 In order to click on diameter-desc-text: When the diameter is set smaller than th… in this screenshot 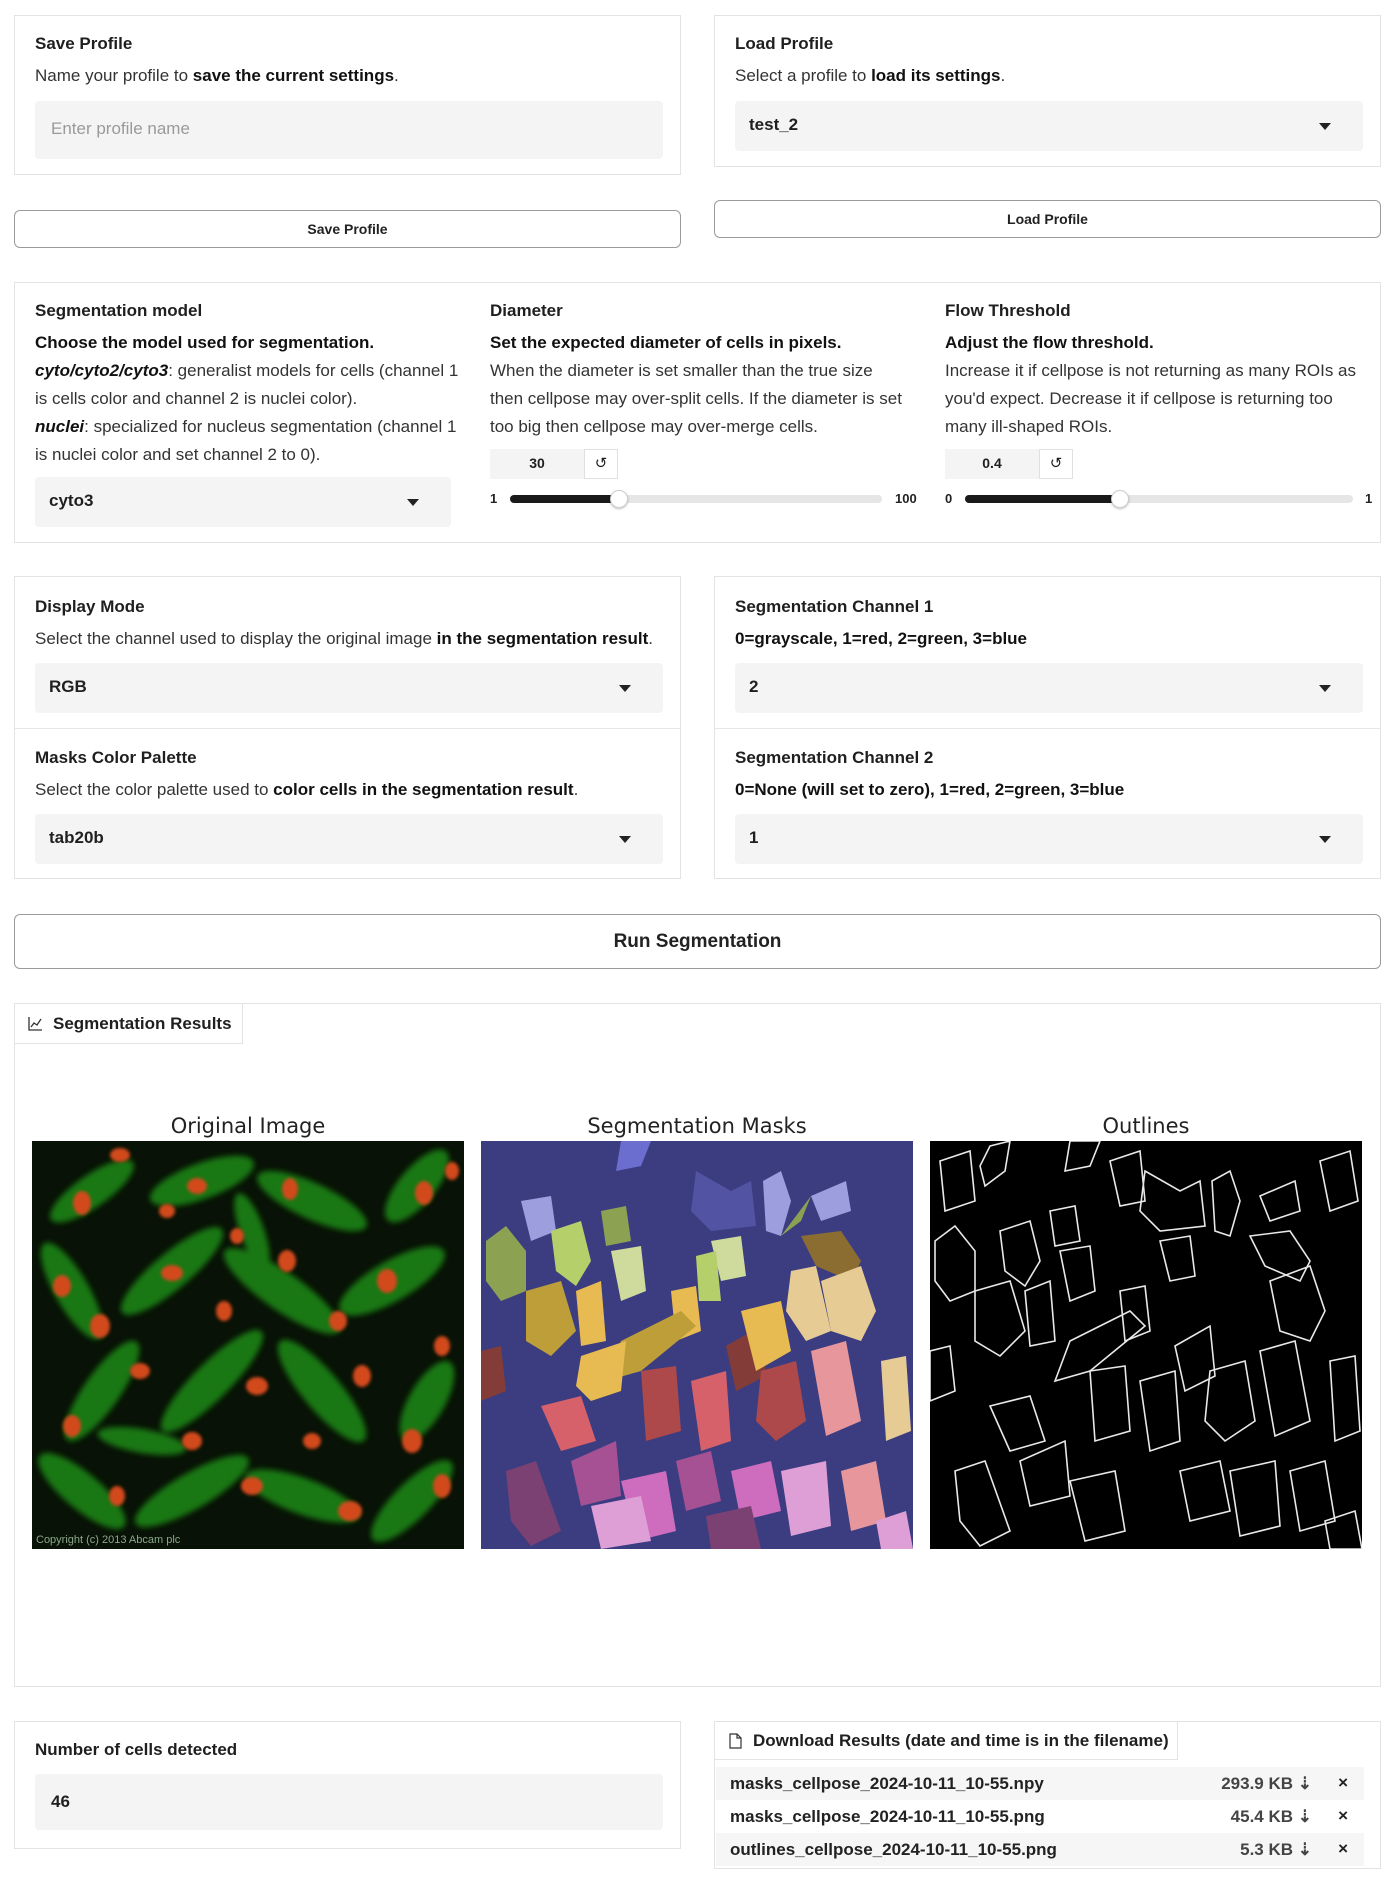, I will do `click(696, 398)`.